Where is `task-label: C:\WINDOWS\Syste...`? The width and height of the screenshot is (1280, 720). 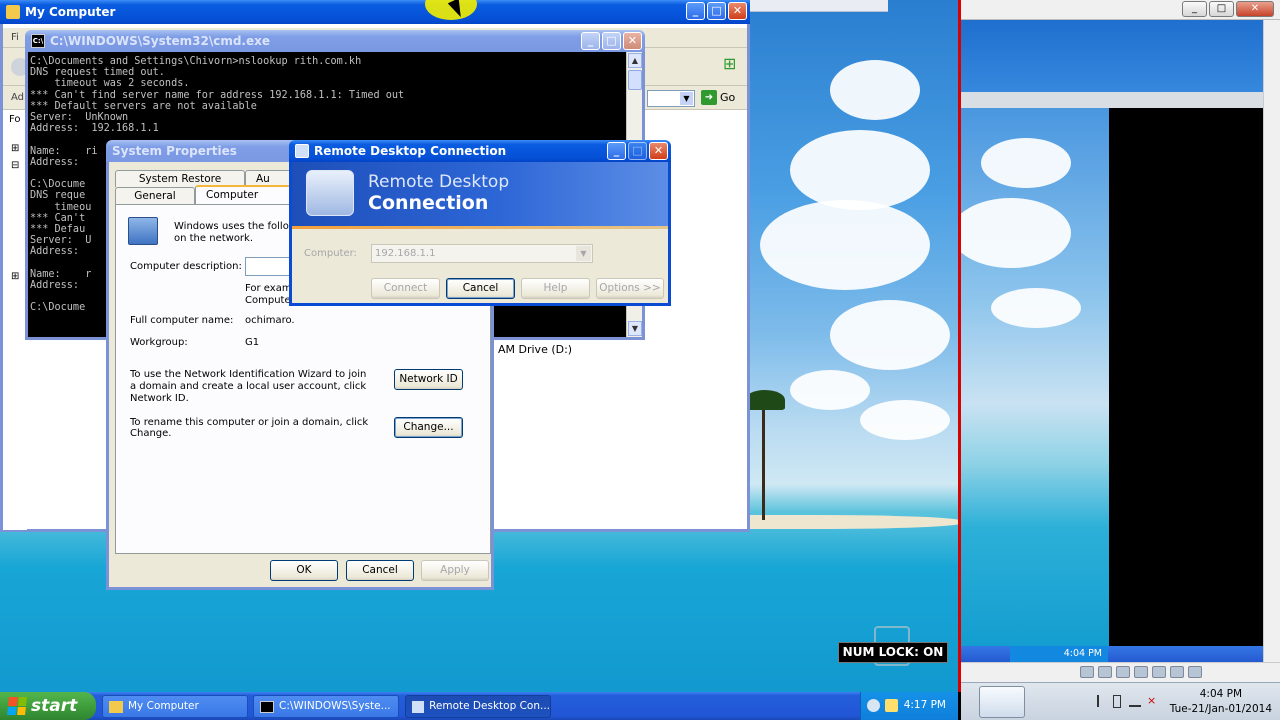 task-label: C:\WINDOWS\Syste... is located at coordinates (335, 706).